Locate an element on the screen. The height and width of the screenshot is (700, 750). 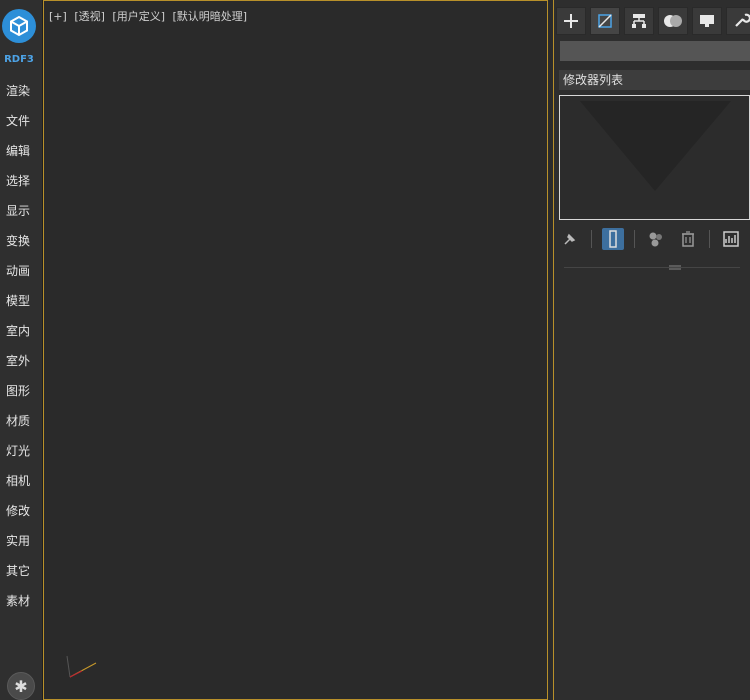
hierarchy-icon is located at coordinates (639, 21).